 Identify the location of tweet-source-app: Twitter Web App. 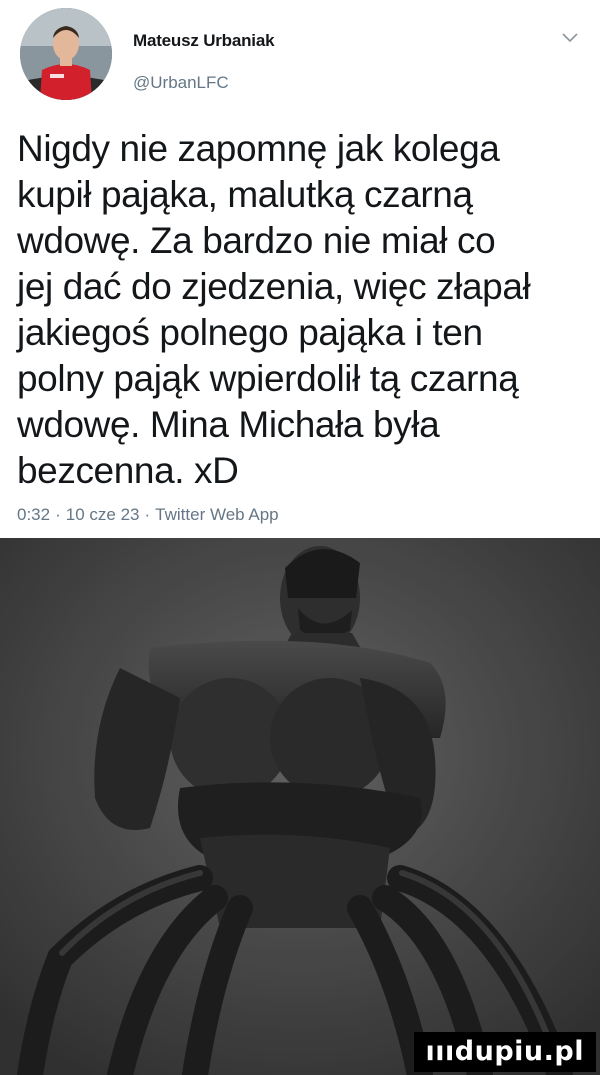
(216, 515).